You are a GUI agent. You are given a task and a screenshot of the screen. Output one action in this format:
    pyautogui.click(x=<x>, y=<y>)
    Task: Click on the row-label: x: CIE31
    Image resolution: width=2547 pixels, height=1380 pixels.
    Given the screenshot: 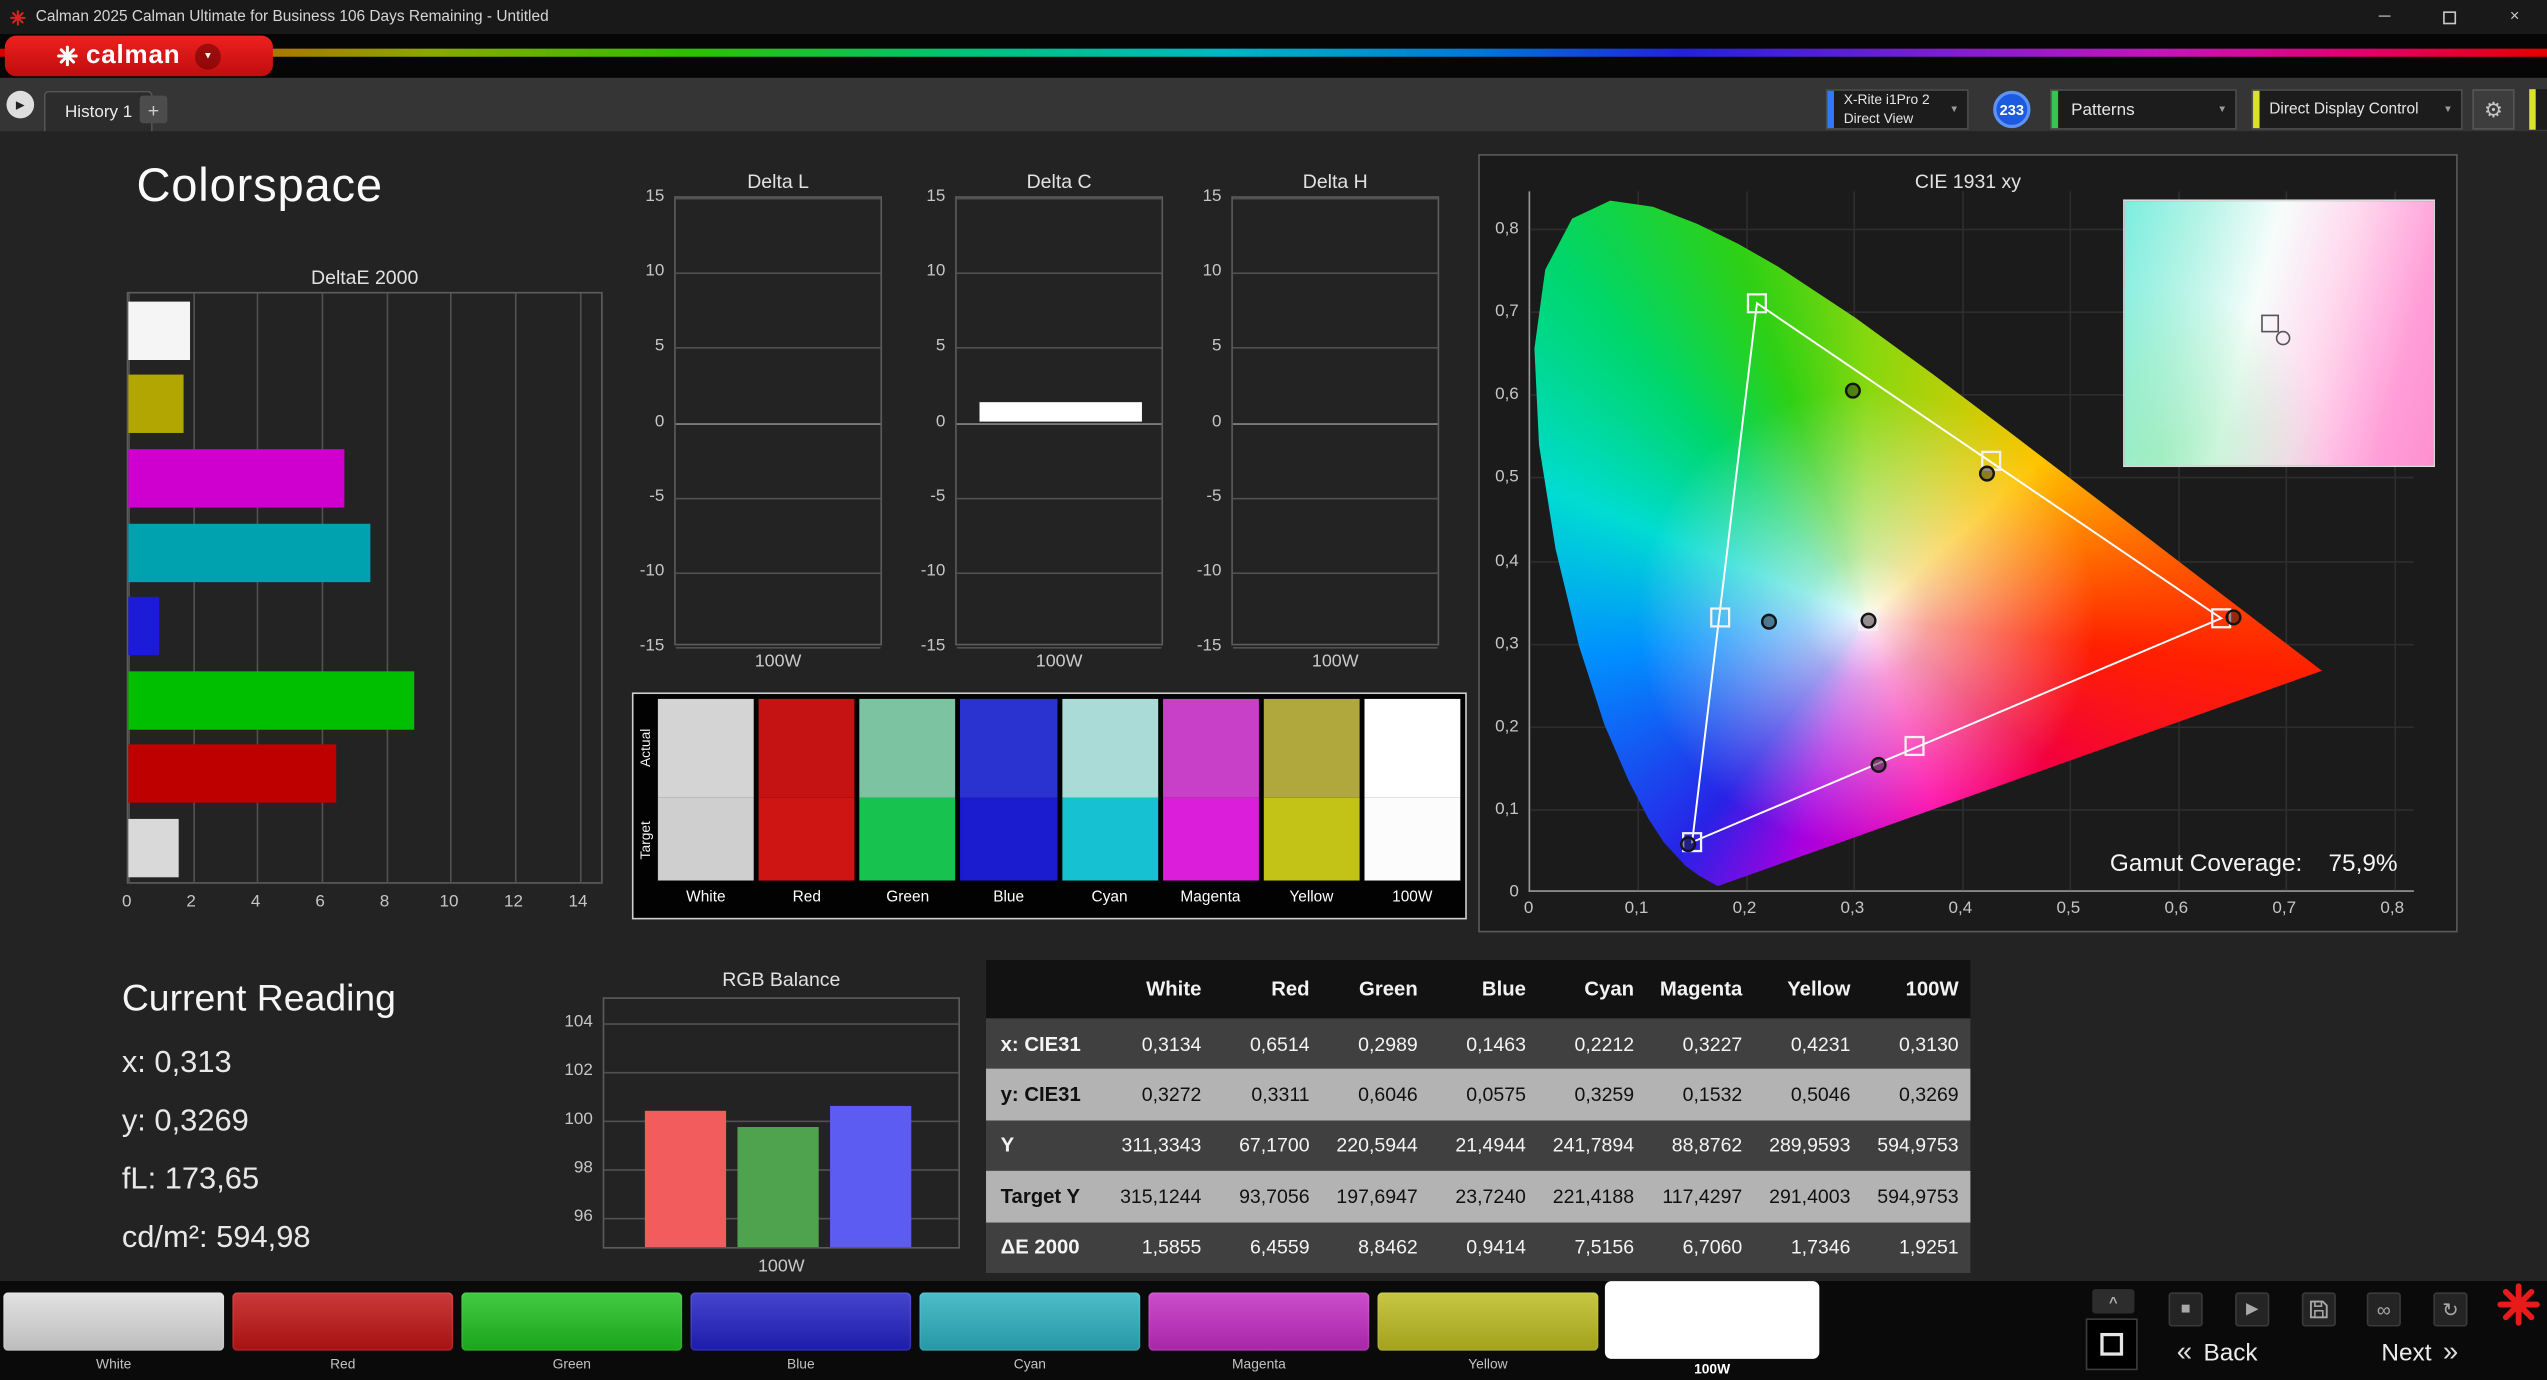 What is the action you would take?
    pyautogui.click(x=1040, y=1044)
    